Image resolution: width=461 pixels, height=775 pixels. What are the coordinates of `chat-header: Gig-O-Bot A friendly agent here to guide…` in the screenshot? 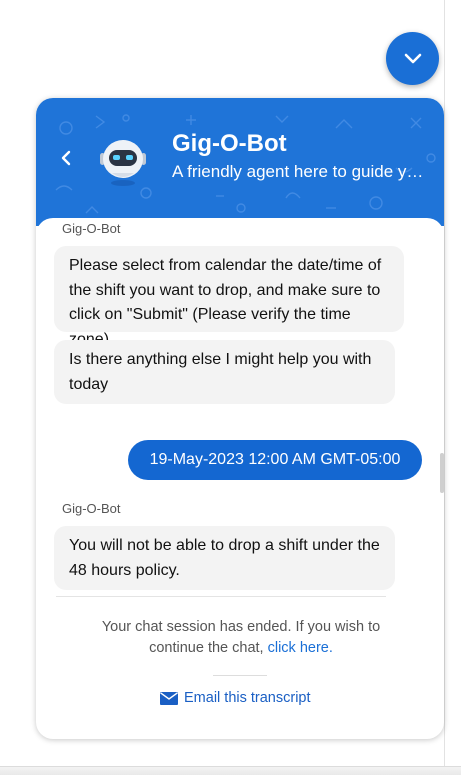 It's located at (240, 162).